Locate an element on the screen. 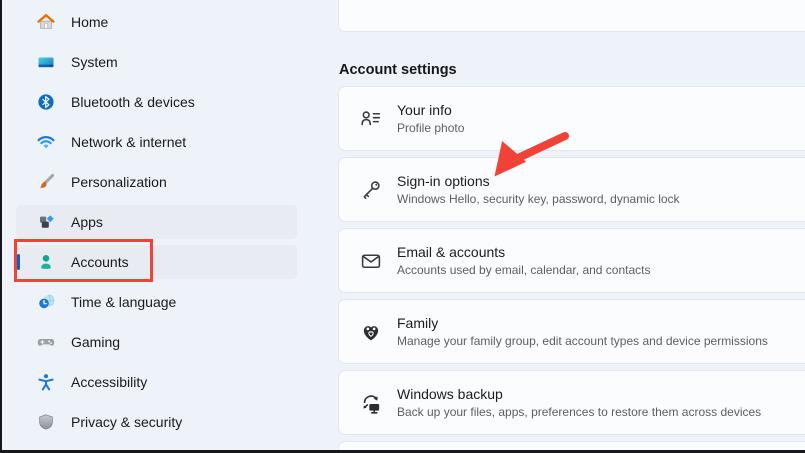  privacy-icon is located at coordinates (46, 422).